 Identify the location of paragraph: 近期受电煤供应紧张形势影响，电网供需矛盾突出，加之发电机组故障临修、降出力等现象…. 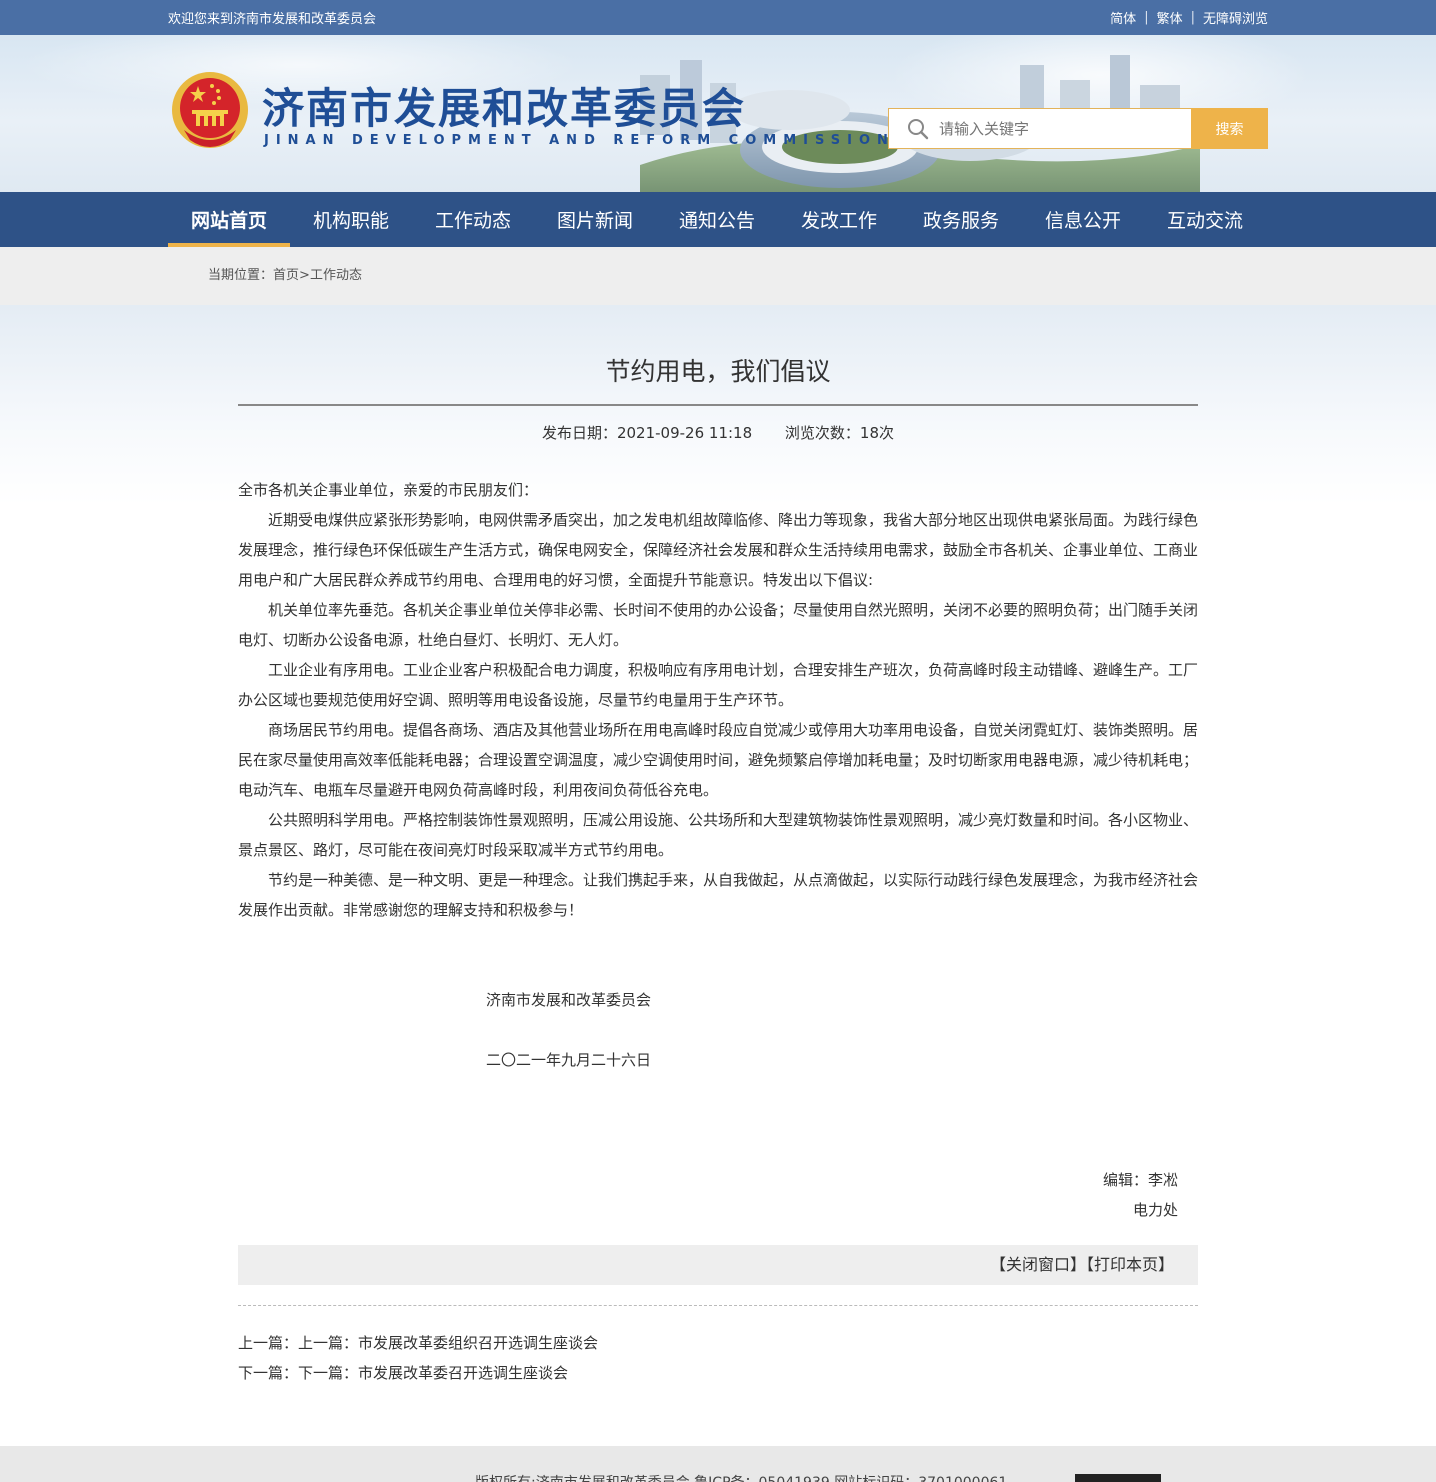
(718, 550).